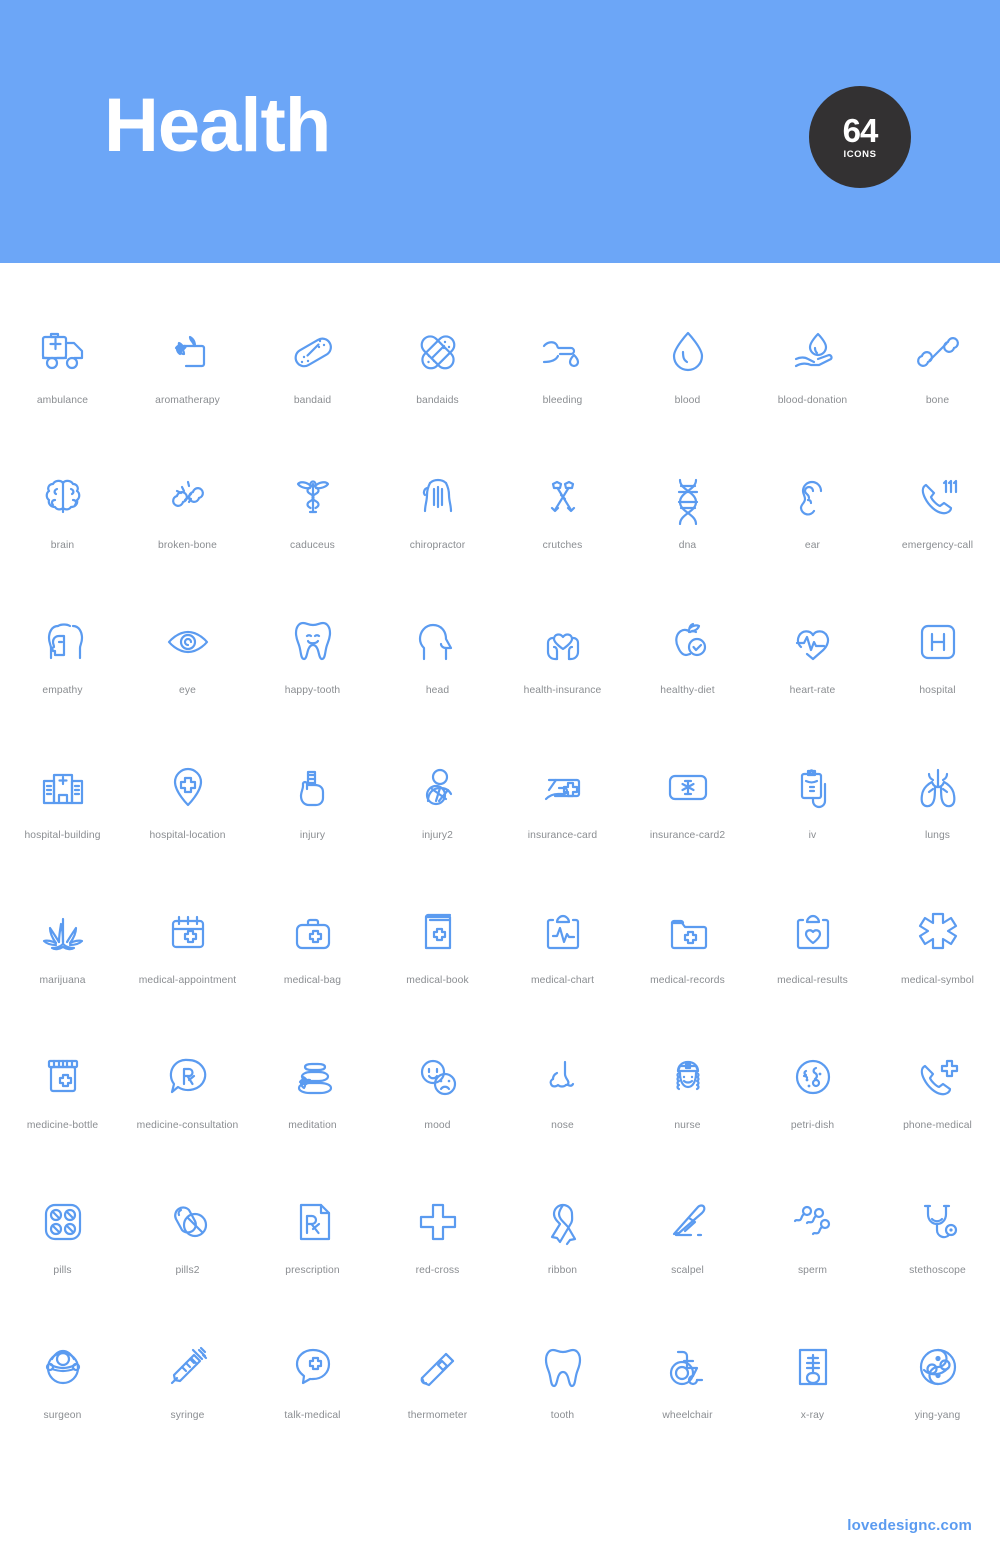 The height and width of the screenshot is (1552, 1000). Describe the element at coordinates (937, 1408) in the screenshot. I see `icon-cell-ying-yang: ying-yang` at that location.